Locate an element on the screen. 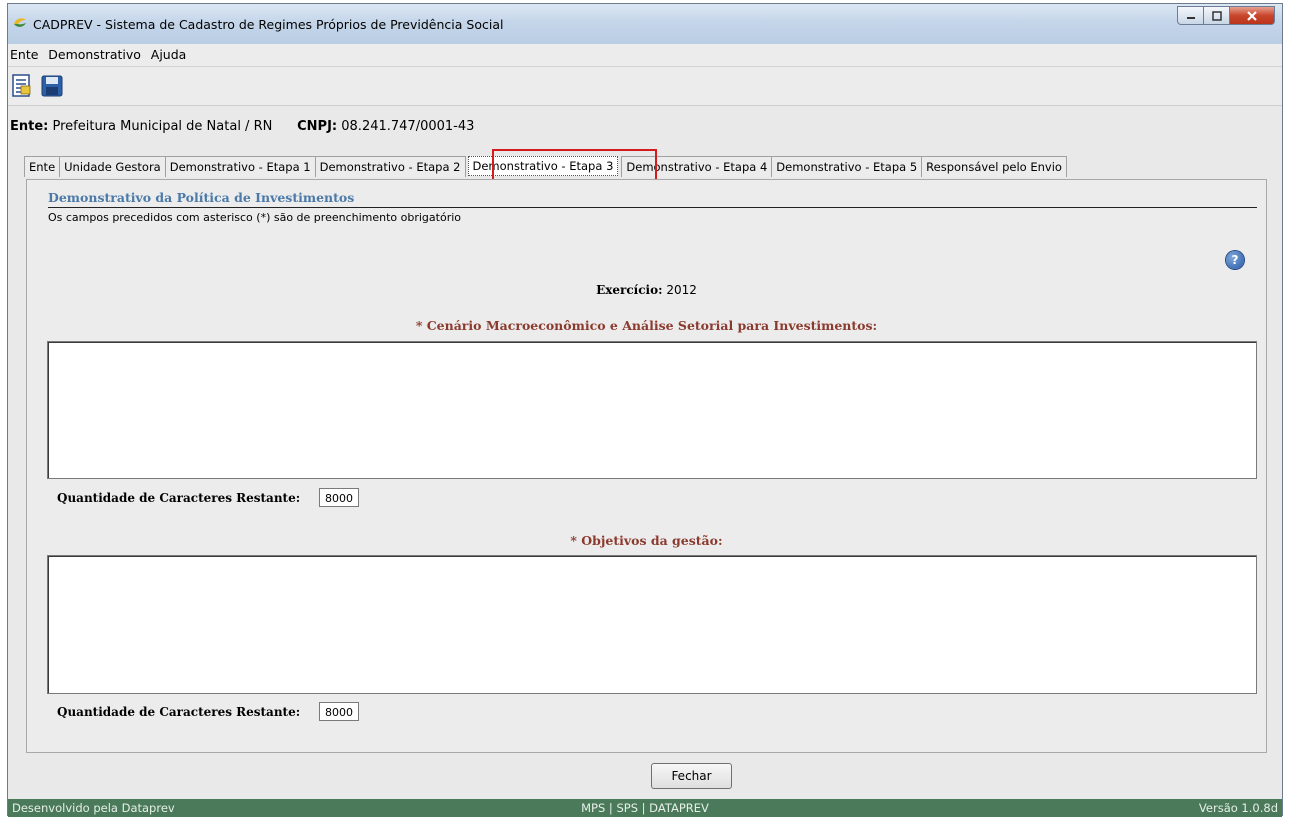  tab-etapa-5: Demonstrativo - Etapa 5 is located at coordinates (847, 166).